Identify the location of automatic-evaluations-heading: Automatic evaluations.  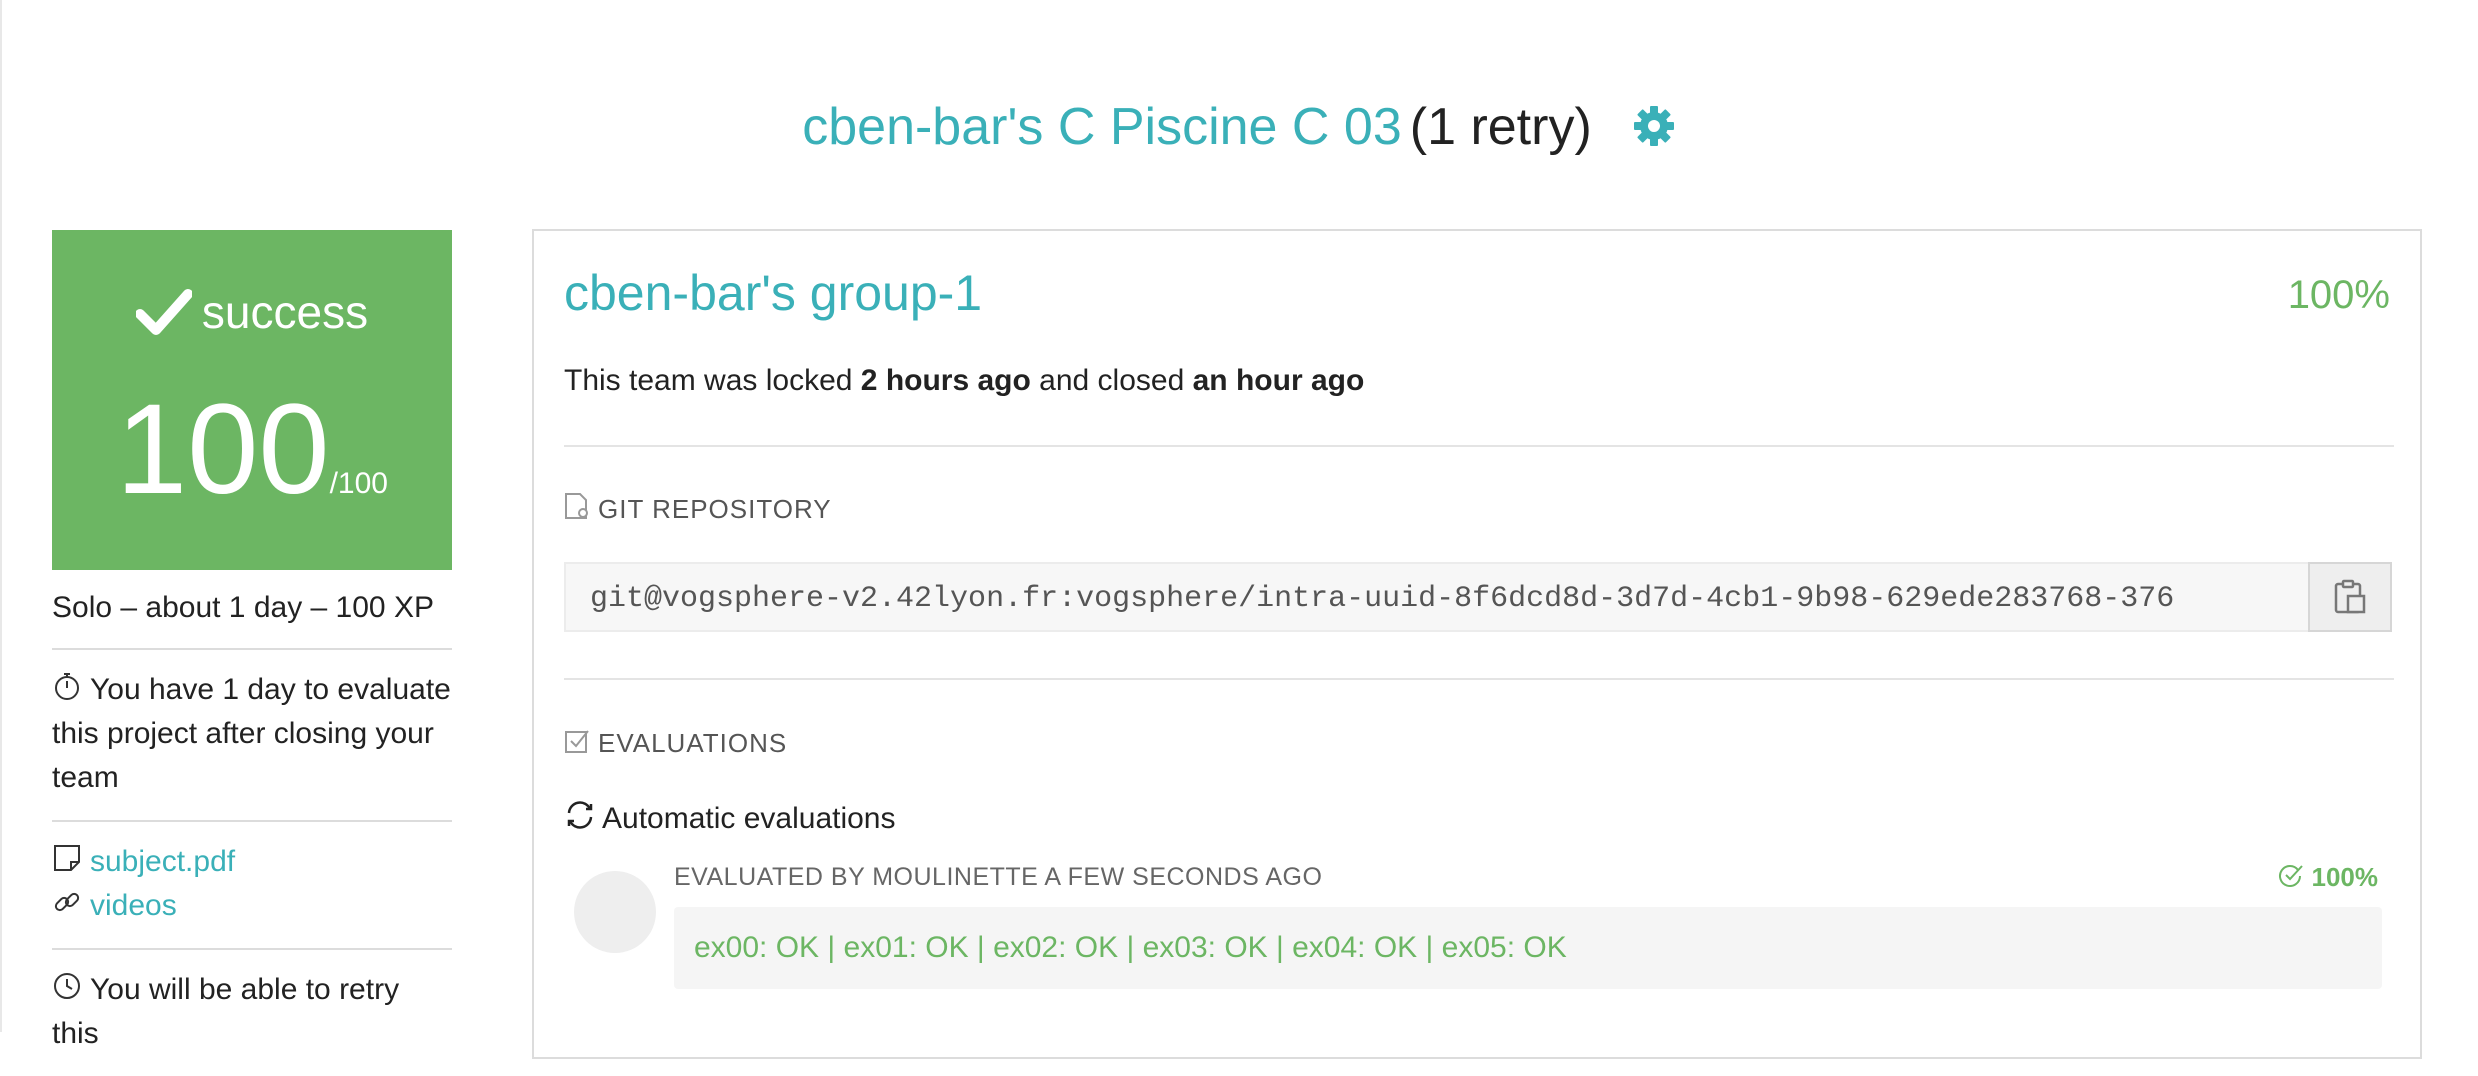
(730, 819).